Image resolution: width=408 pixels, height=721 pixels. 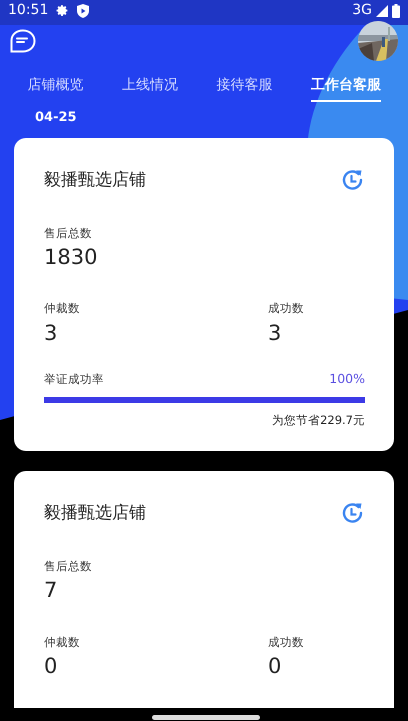 What do you see at coordinates (56, 118) in the screenshot?
I see `date-text: 04-25` at bounding box center [56, 118].